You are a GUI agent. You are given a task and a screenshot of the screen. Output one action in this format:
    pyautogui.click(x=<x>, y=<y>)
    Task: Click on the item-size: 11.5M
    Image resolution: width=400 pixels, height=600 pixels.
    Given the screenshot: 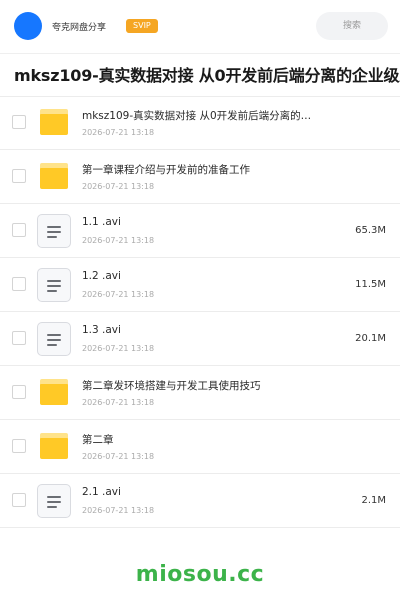 What is the action you would take?
    pyautogui.click(x=370, y=284)
    